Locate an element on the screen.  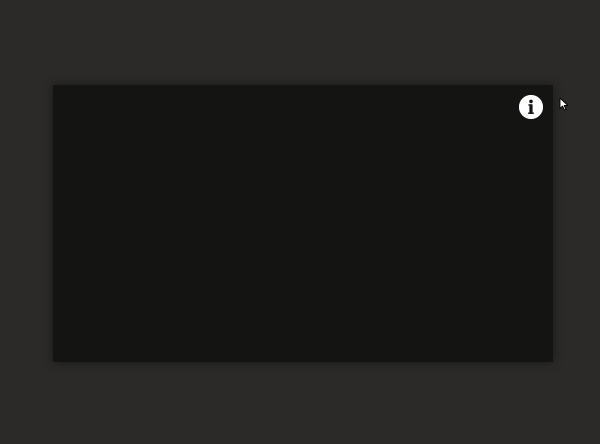
mouse-pointer-icon is located at coordinates (564, 104).